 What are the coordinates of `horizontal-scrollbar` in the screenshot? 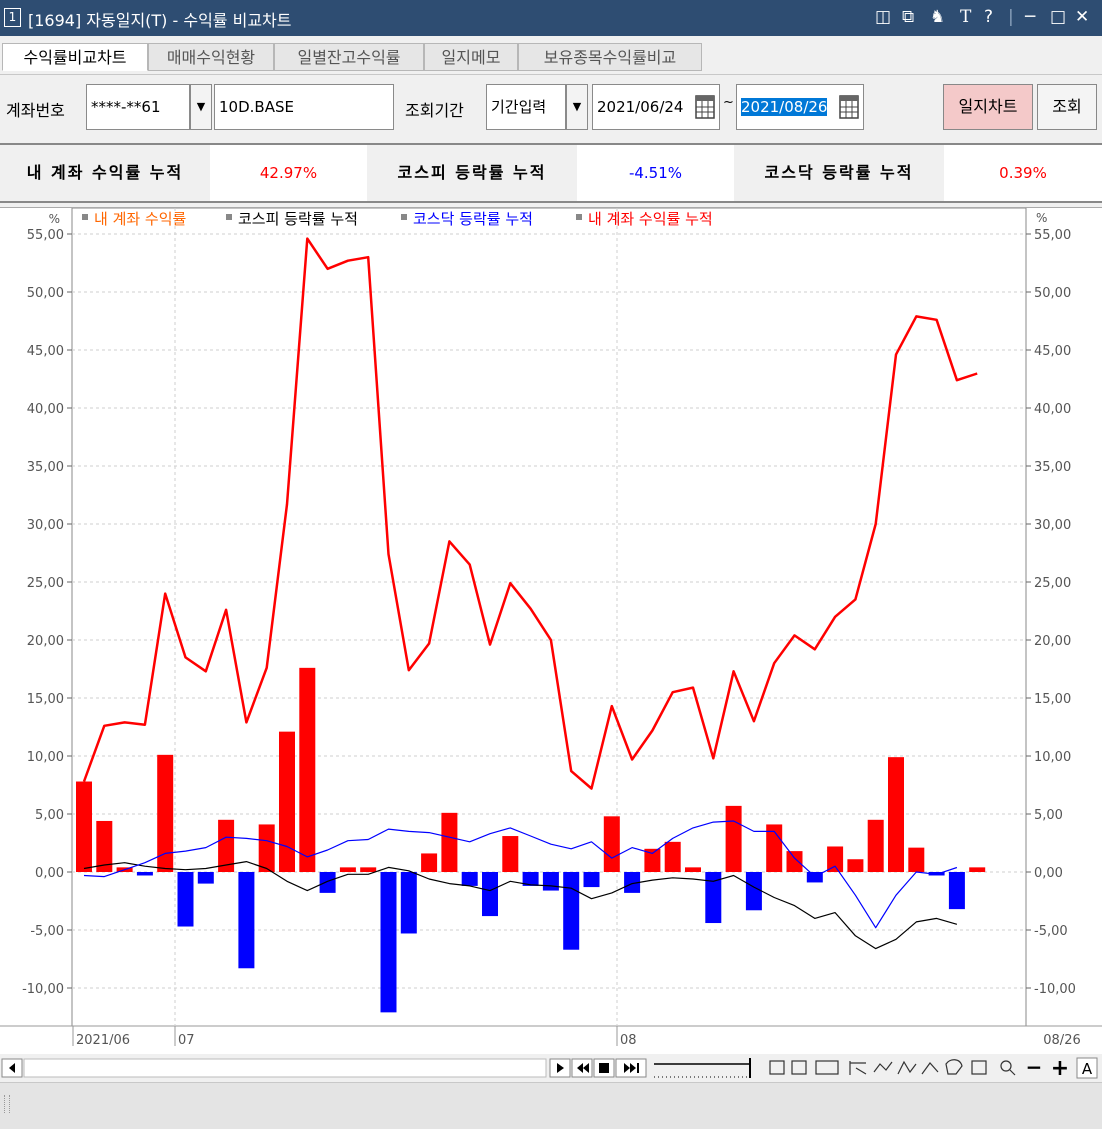 It's located at (285, 1068).